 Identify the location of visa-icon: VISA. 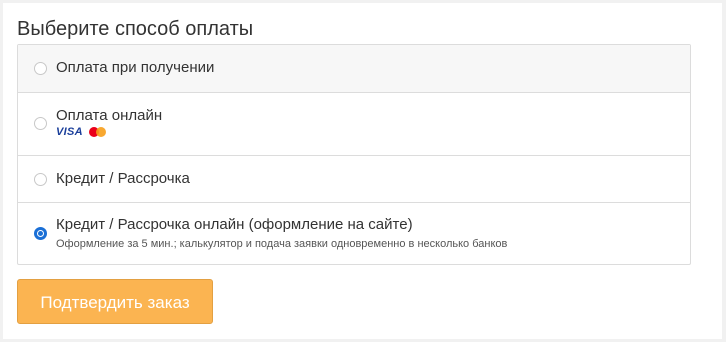
(69, 132).